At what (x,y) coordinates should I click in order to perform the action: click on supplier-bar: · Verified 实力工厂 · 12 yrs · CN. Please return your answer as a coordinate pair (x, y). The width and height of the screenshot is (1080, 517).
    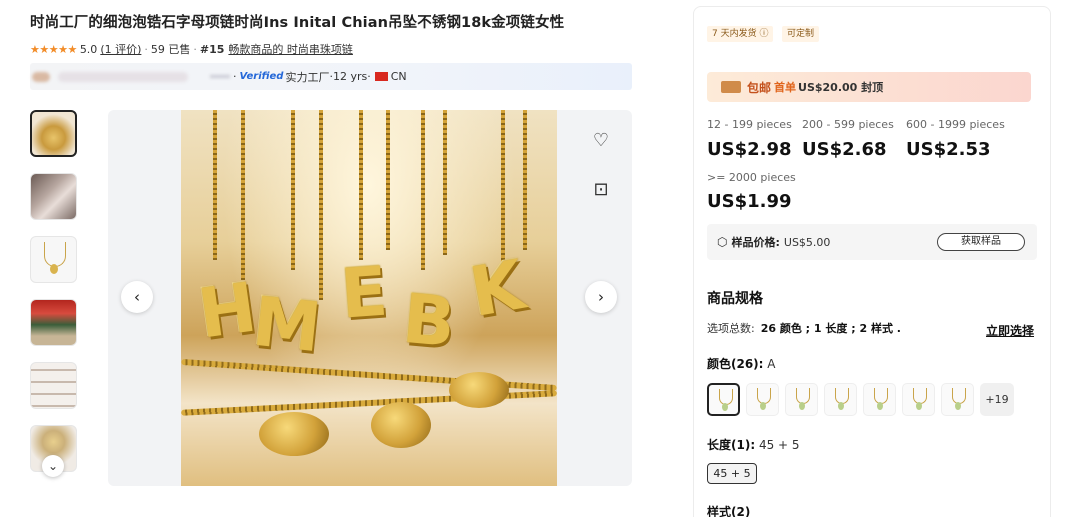
    Looking at the image, I should click on (331, 76).